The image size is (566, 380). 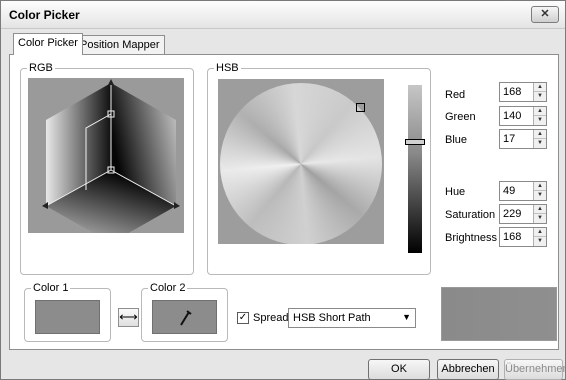 What do you see at coordinates (227, 68) in the screenshot?
I see `hsb-group-label: HSB` at bounding box center [227, 68].